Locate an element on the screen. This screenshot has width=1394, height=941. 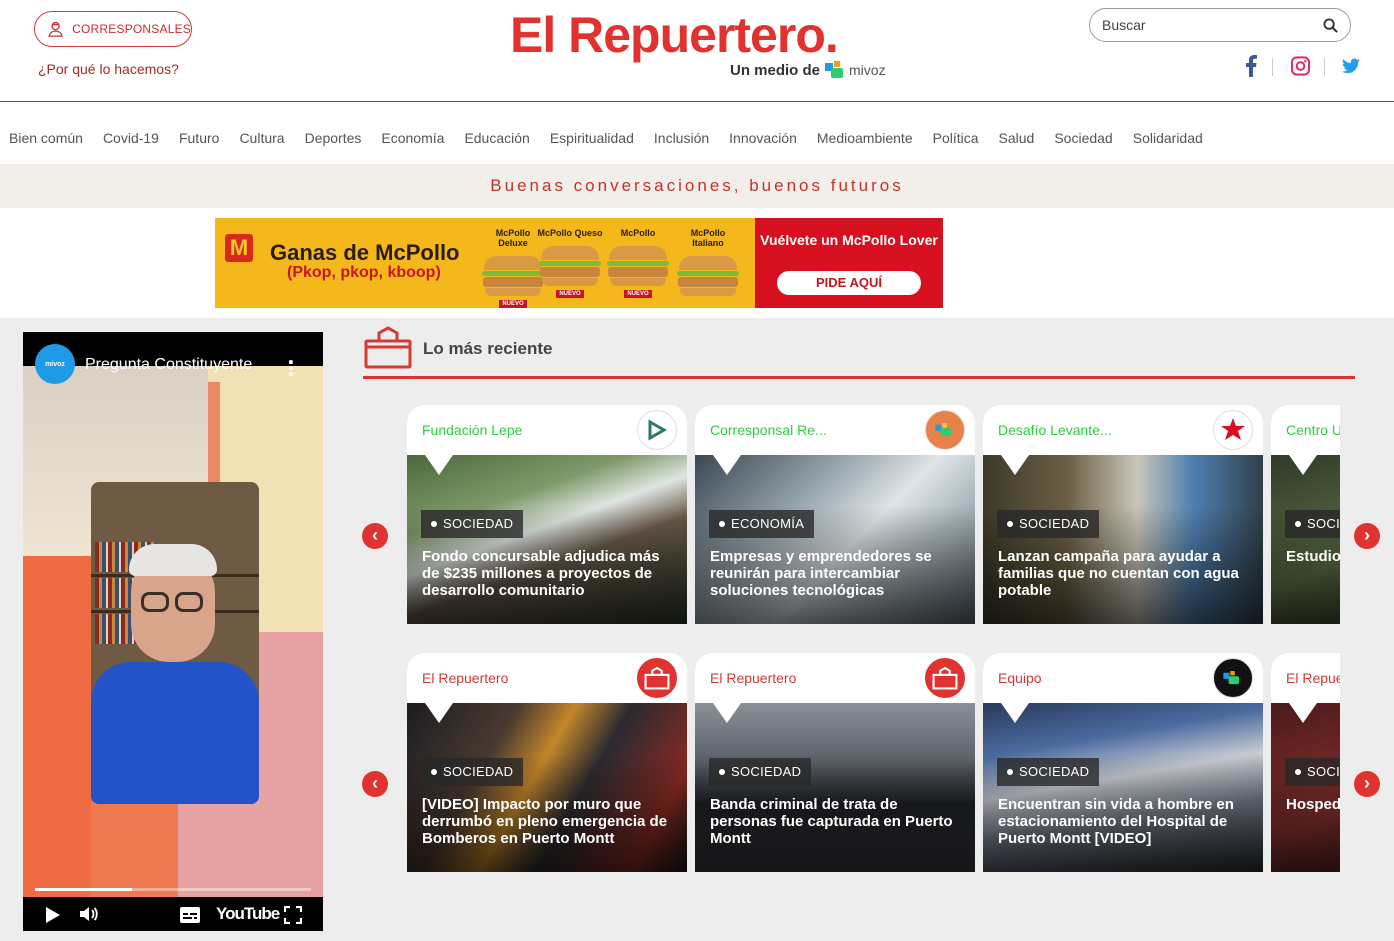
volume-icon is located at coordinates (89, 914).